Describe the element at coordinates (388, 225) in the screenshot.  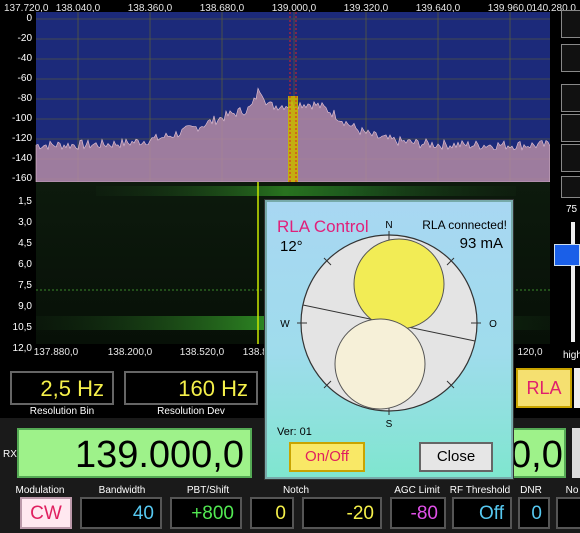
I see `compass-n: N` at that location.